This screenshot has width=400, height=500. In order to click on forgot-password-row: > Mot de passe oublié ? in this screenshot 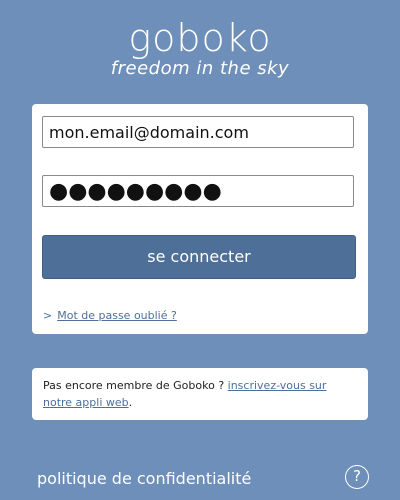, I will do `click(110, 315)`.